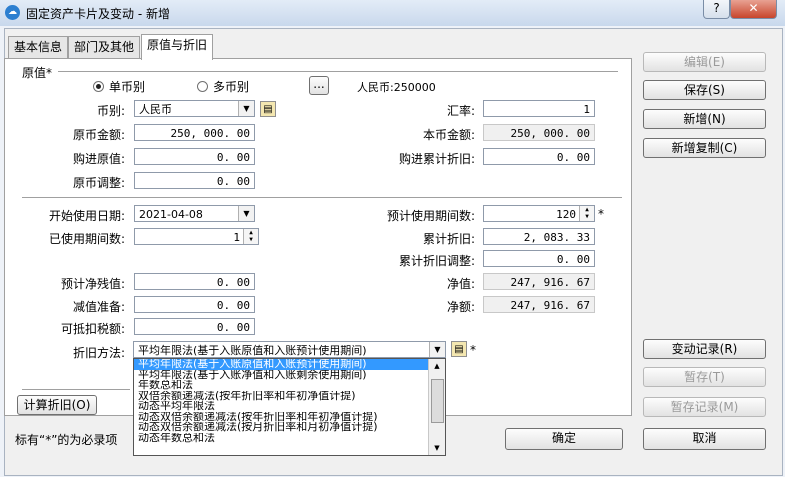 The width and height of the screenshot is (785, 477). What do you see at coordinates (252, 350) in the screenshot?
I see `dep-method-value: 平均年限法(基于入账原值和入账预计使用期间)` at bounding box center [252, 350].